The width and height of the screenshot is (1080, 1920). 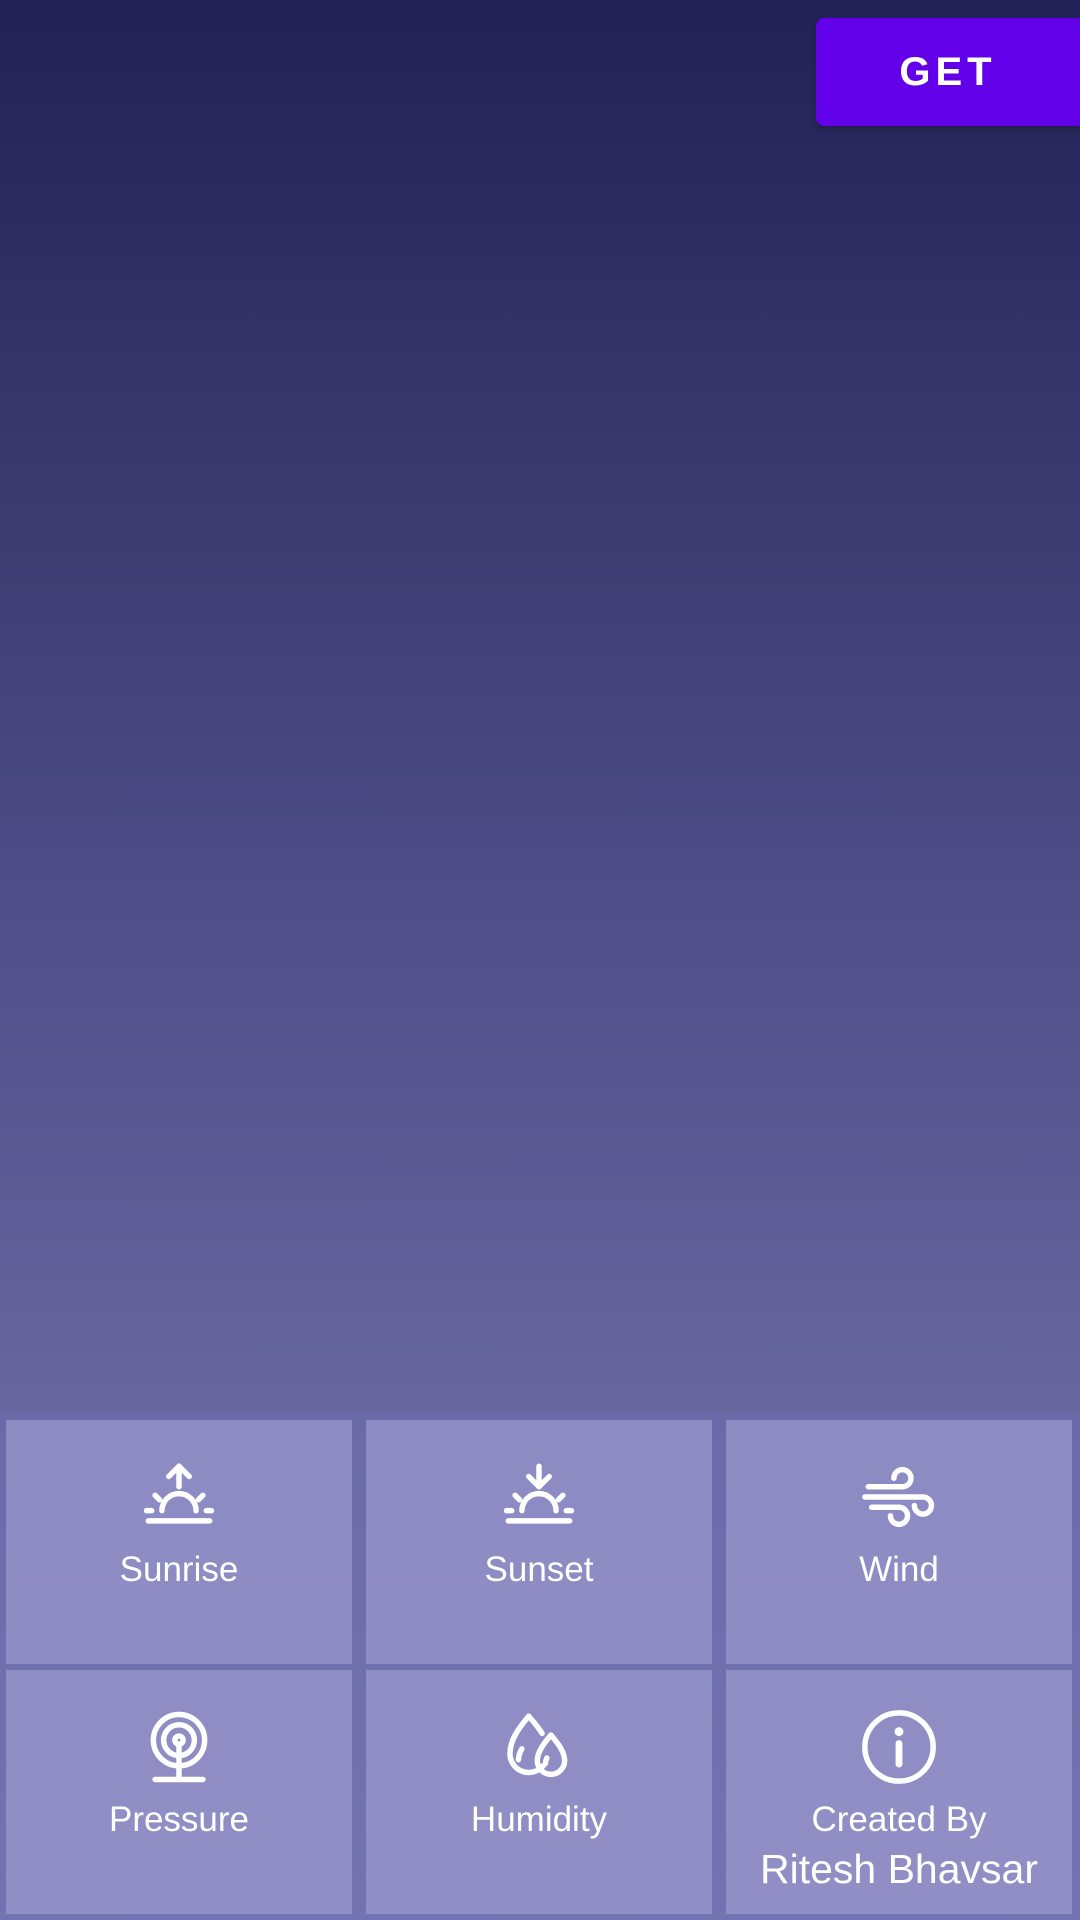 I want to click on humidity-label: Humidity, so click(x=539, y=1819).